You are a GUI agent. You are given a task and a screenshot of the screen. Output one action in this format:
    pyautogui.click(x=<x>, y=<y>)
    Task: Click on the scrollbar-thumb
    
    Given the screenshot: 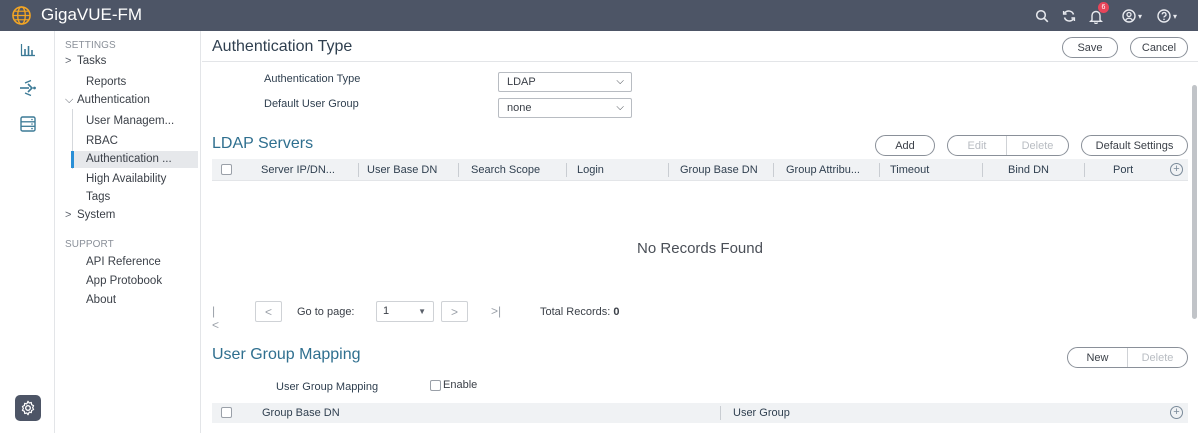 What is the action you would take?
    pyautogui.click(x=1194, y=202)
    